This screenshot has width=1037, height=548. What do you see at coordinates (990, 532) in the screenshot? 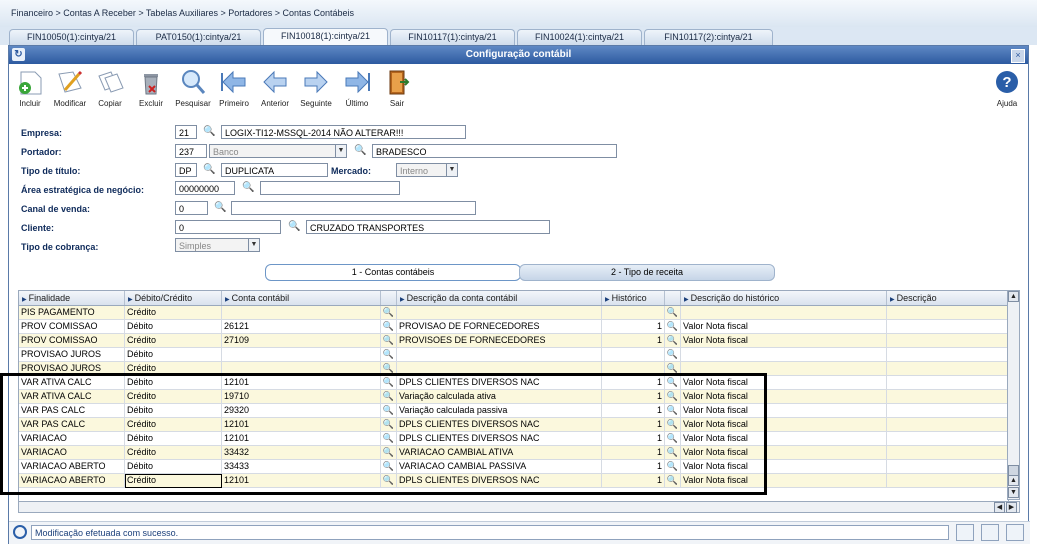
I see `status-print-icon` at bounding box center [990, 532].